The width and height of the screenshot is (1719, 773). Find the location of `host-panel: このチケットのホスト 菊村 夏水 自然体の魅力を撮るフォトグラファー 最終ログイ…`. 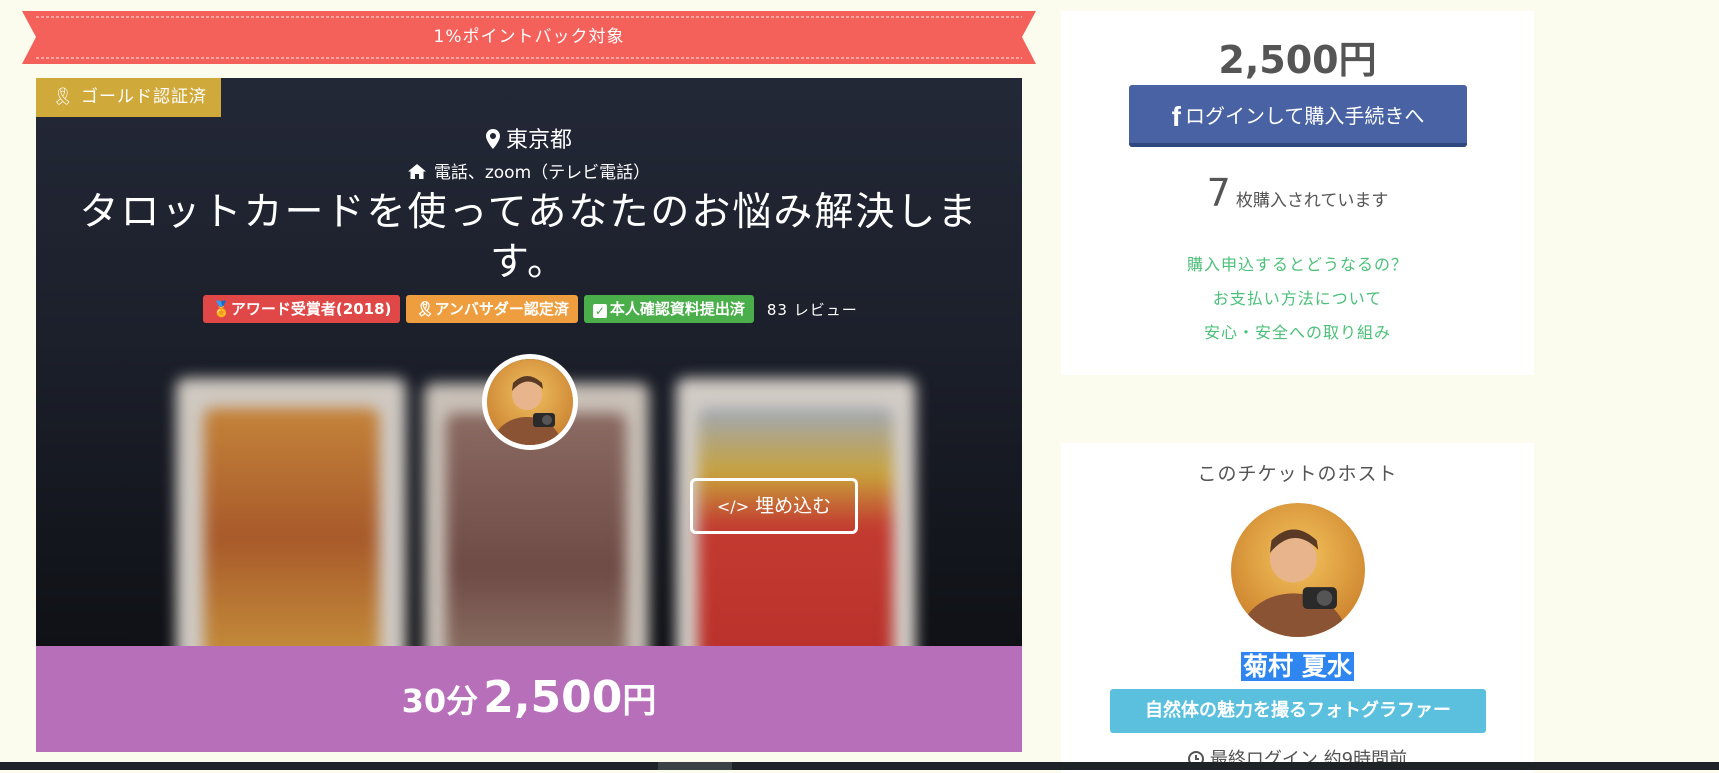

host-panel: このチケットのホスト 菊村 夏水 自然体の魅力を撮るフォトグラファー 最終ログイ… is located at coordinates (1297, 608).